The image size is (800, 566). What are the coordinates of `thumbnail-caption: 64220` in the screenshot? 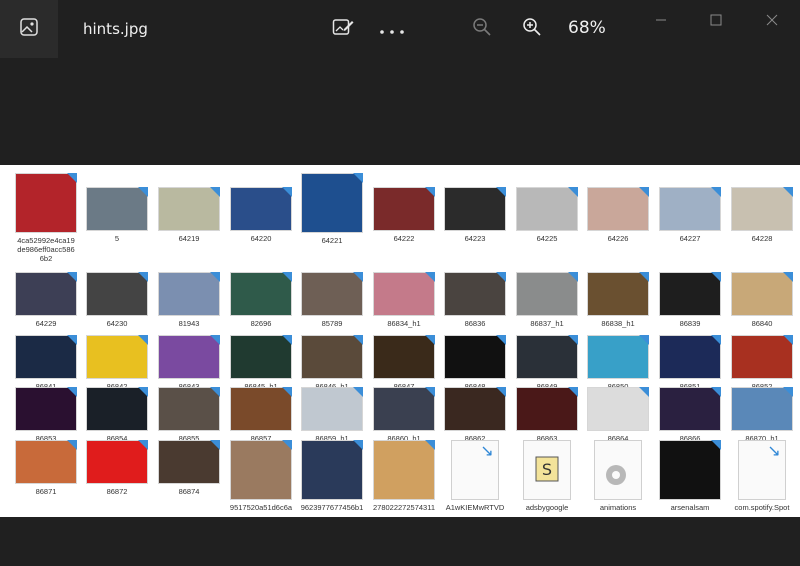 It's located at (261, 238).